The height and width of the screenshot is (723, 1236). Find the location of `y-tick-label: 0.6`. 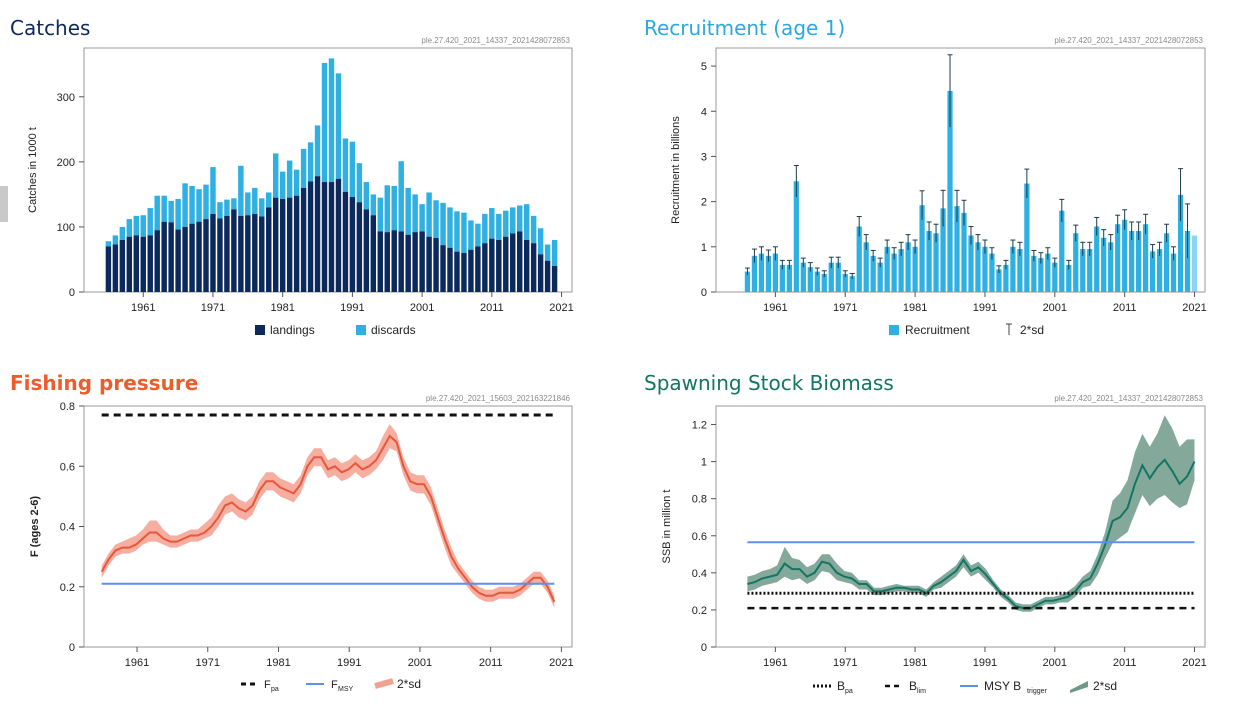

y-tick-label: 0.6 is located at coordinates (699, 537).